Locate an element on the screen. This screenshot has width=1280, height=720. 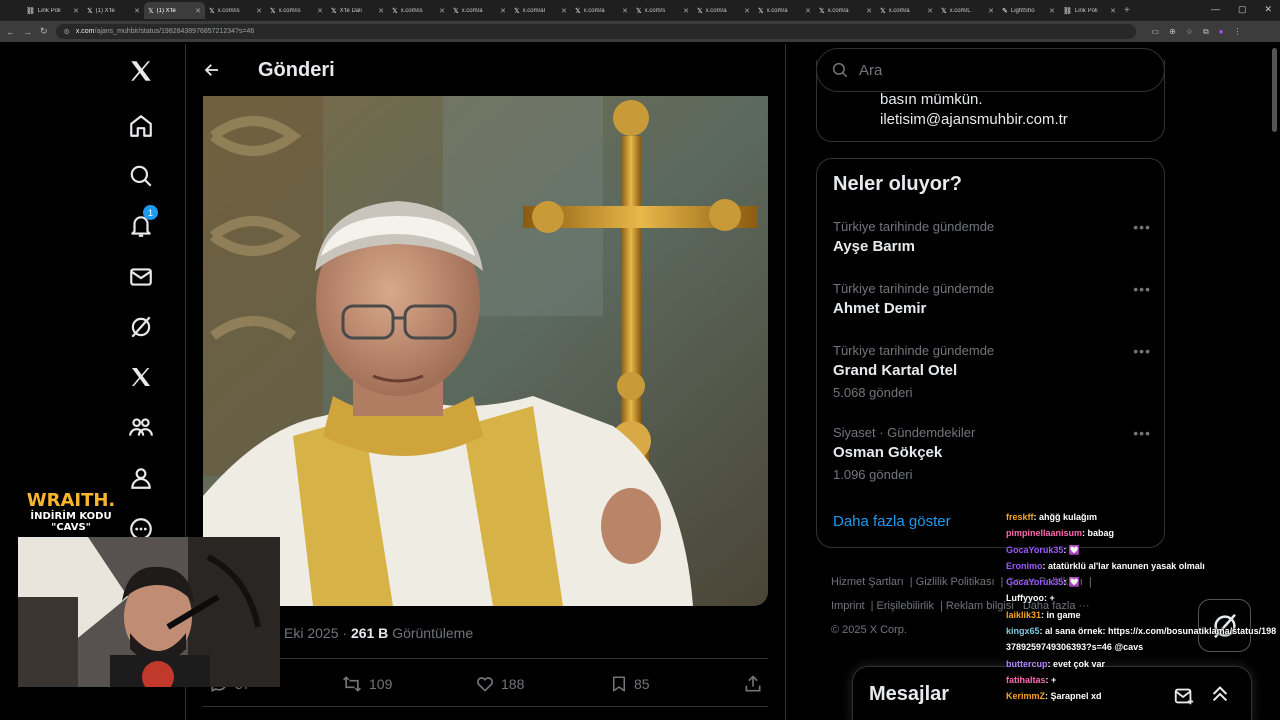
repost-button: 109 is located at coordinates (366, 684).